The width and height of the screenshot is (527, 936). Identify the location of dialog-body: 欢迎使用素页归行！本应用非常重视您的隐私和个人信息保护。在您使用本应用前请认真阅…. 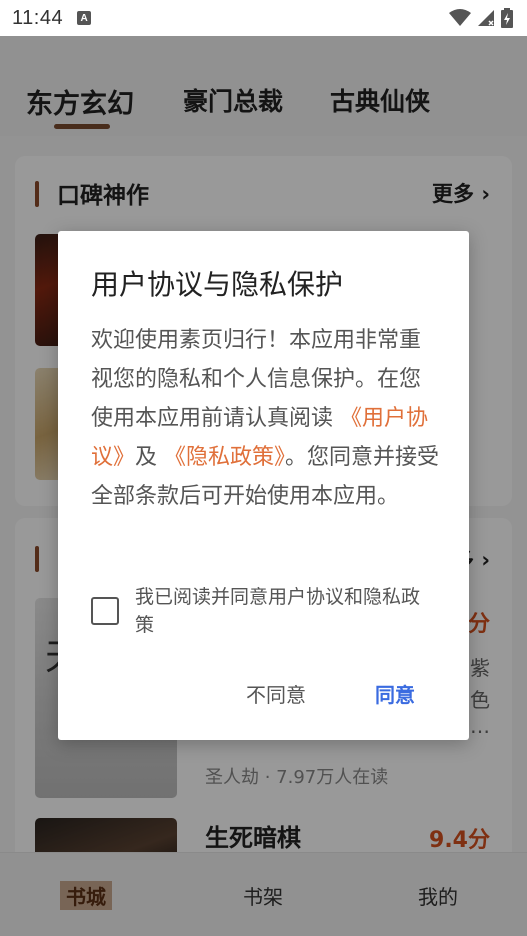
(266, 418).